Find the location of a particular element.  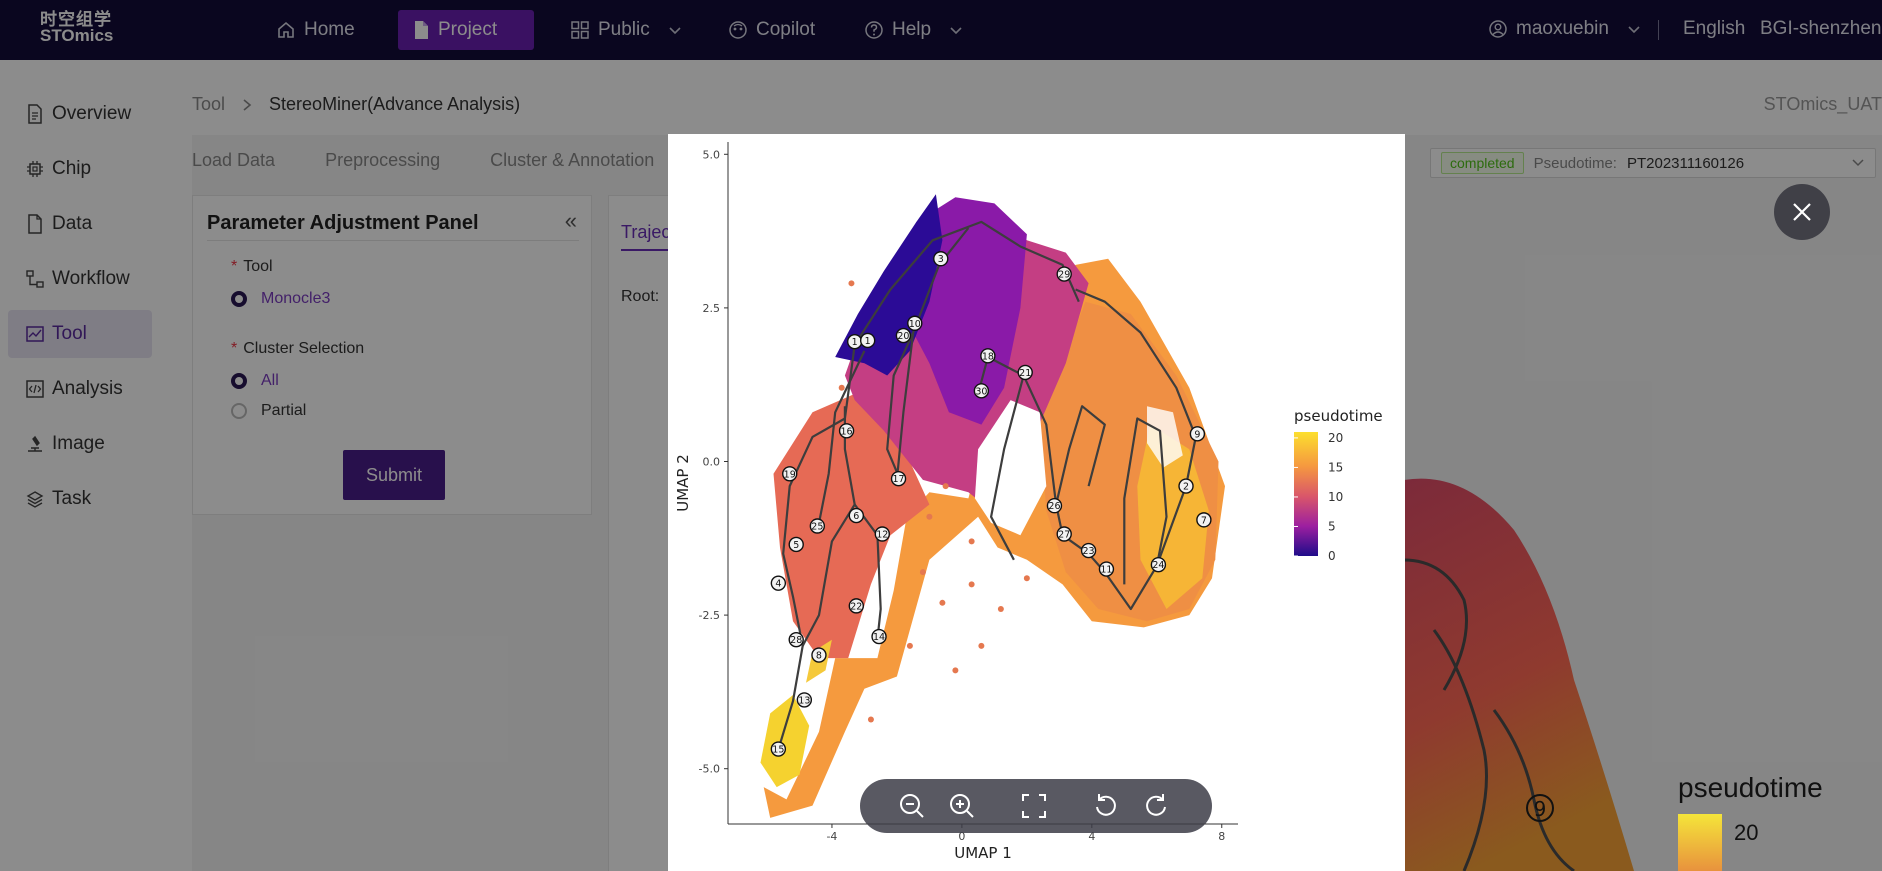

trajectory-node: 18 is located at coordinates (988, 356).